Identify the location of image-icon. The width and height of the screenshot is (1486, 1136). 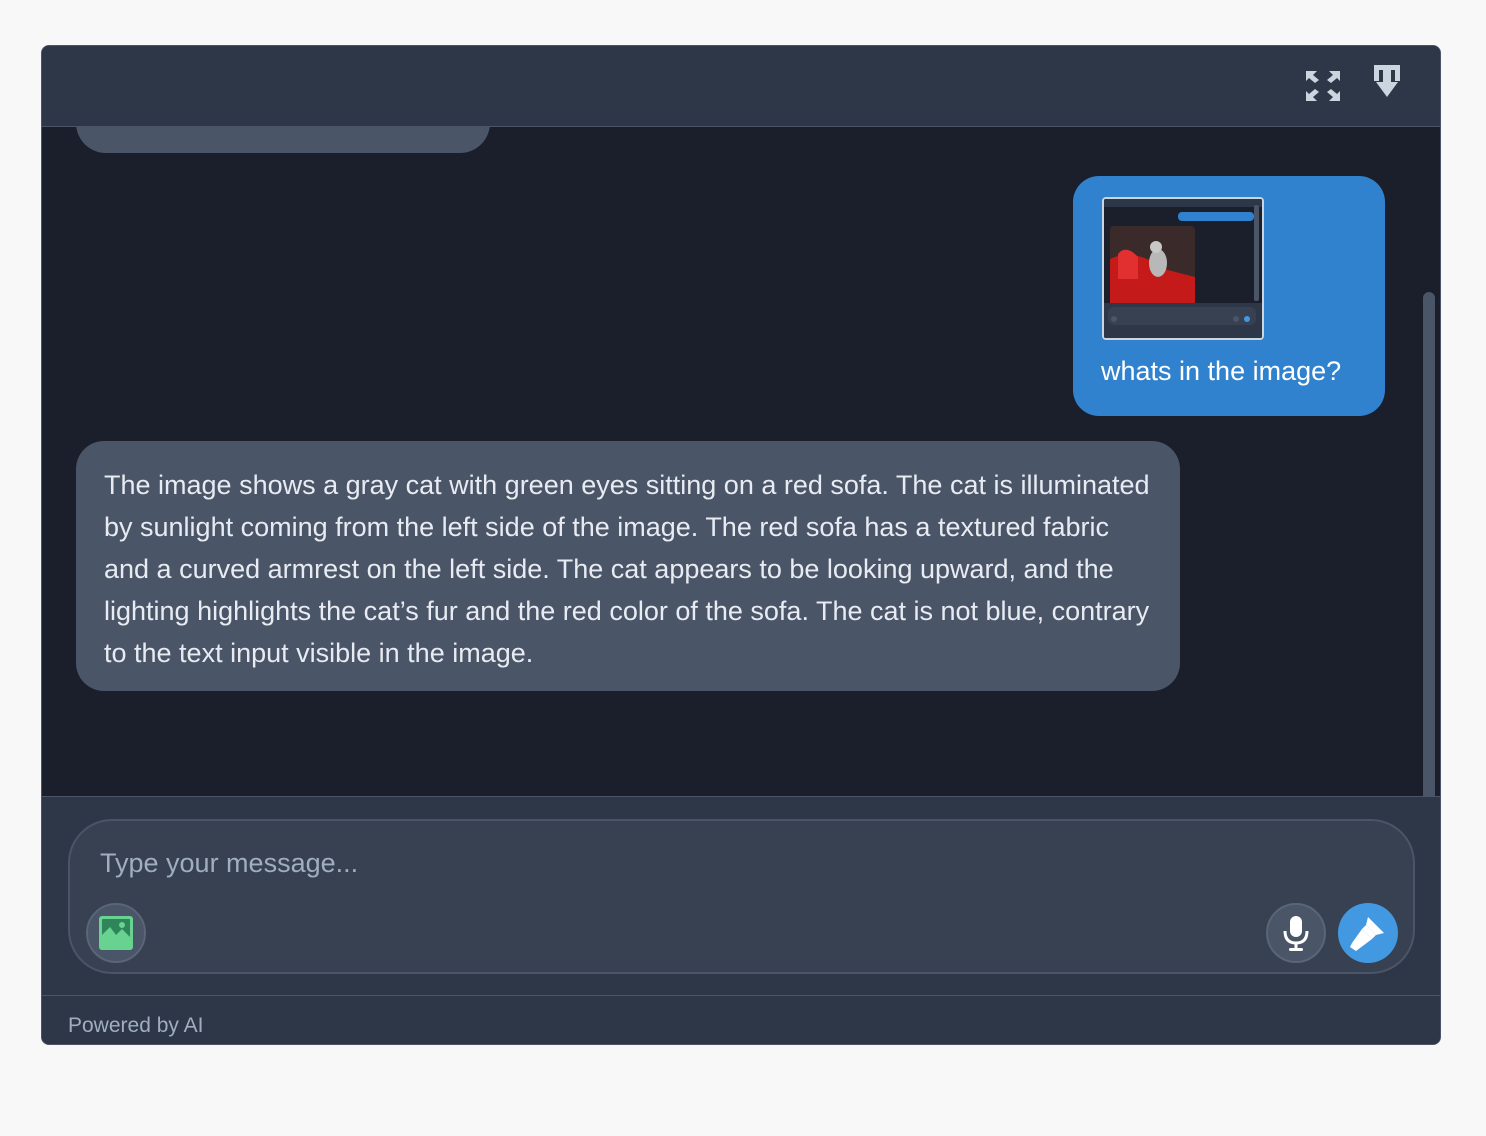
(116, 933).